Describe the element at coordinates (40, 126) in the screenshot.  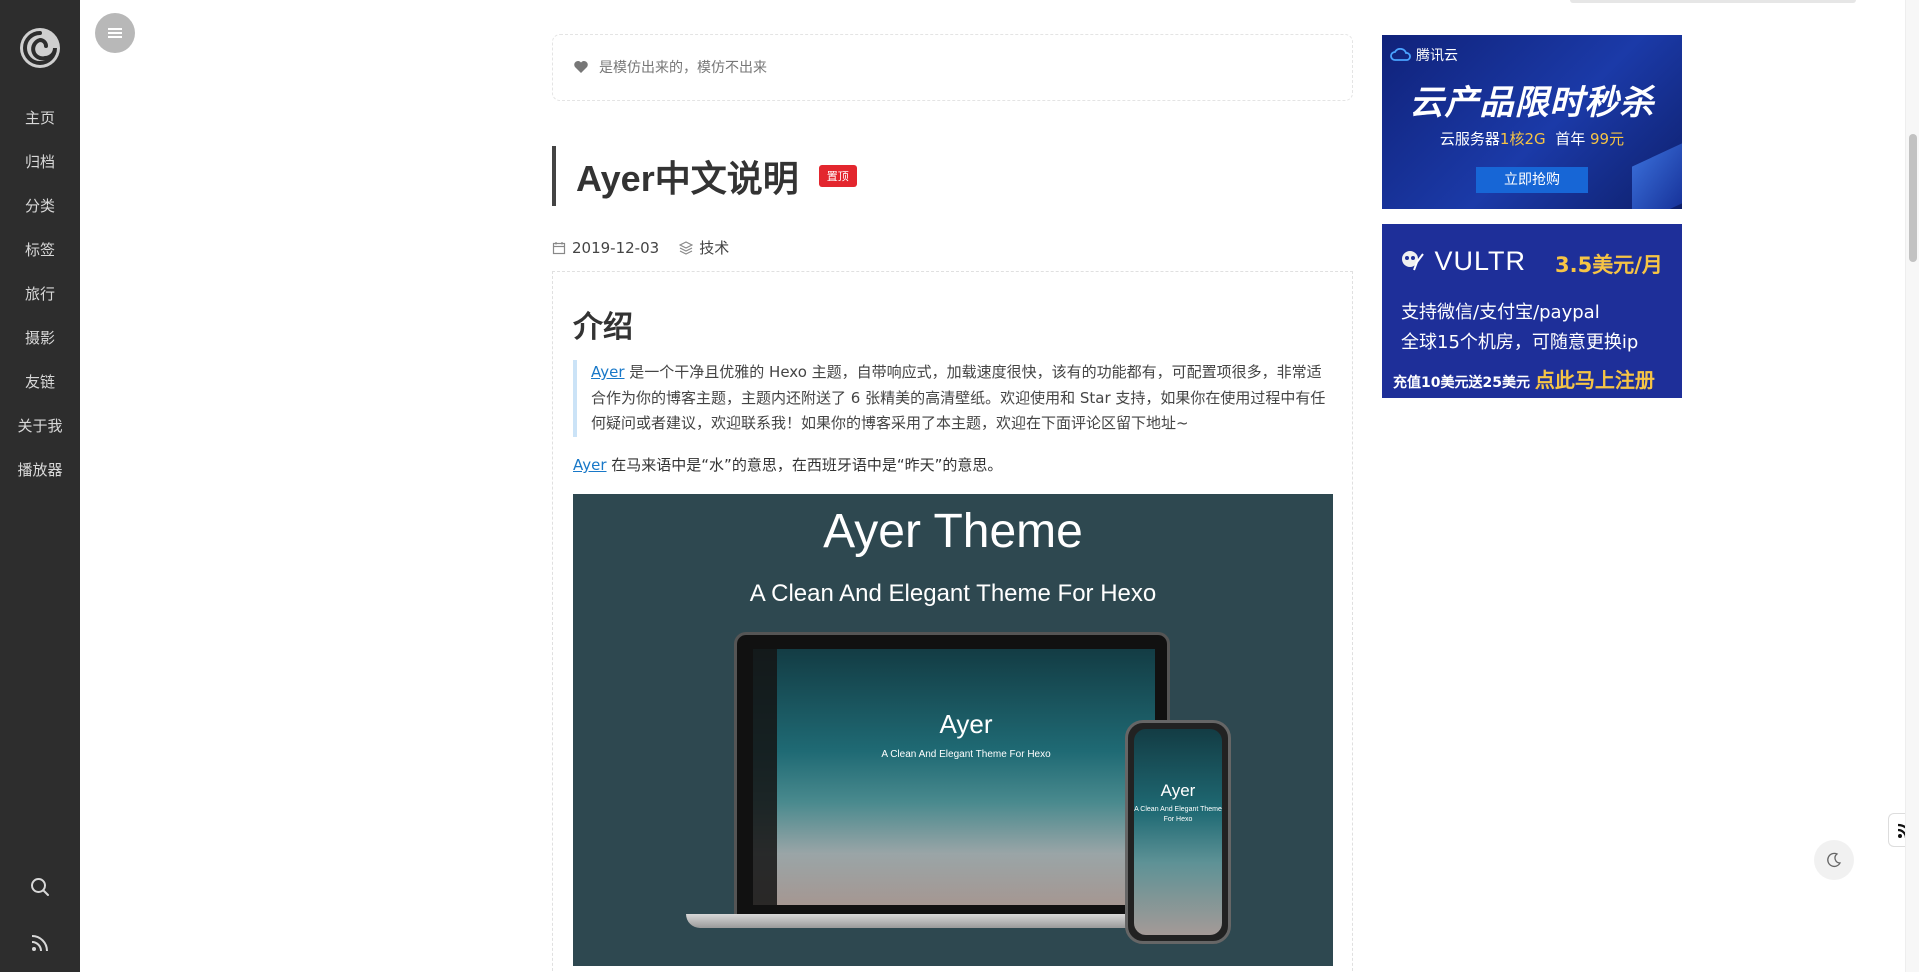
I see `sidebar-item-home: 主页` at that location.